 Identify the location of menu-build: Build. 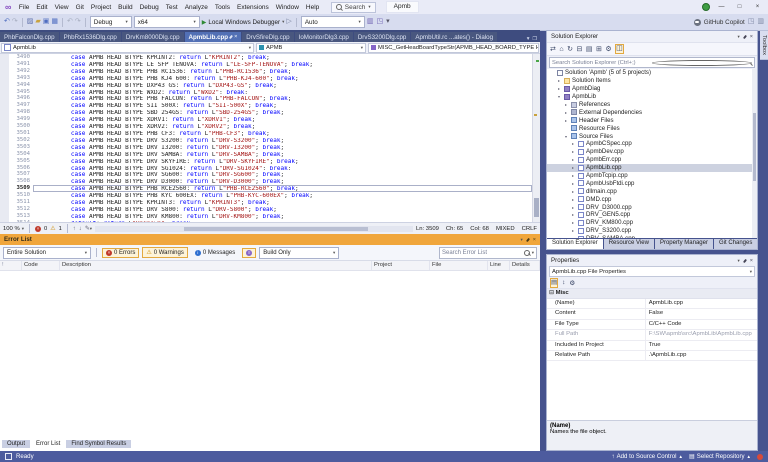
(125, 7).